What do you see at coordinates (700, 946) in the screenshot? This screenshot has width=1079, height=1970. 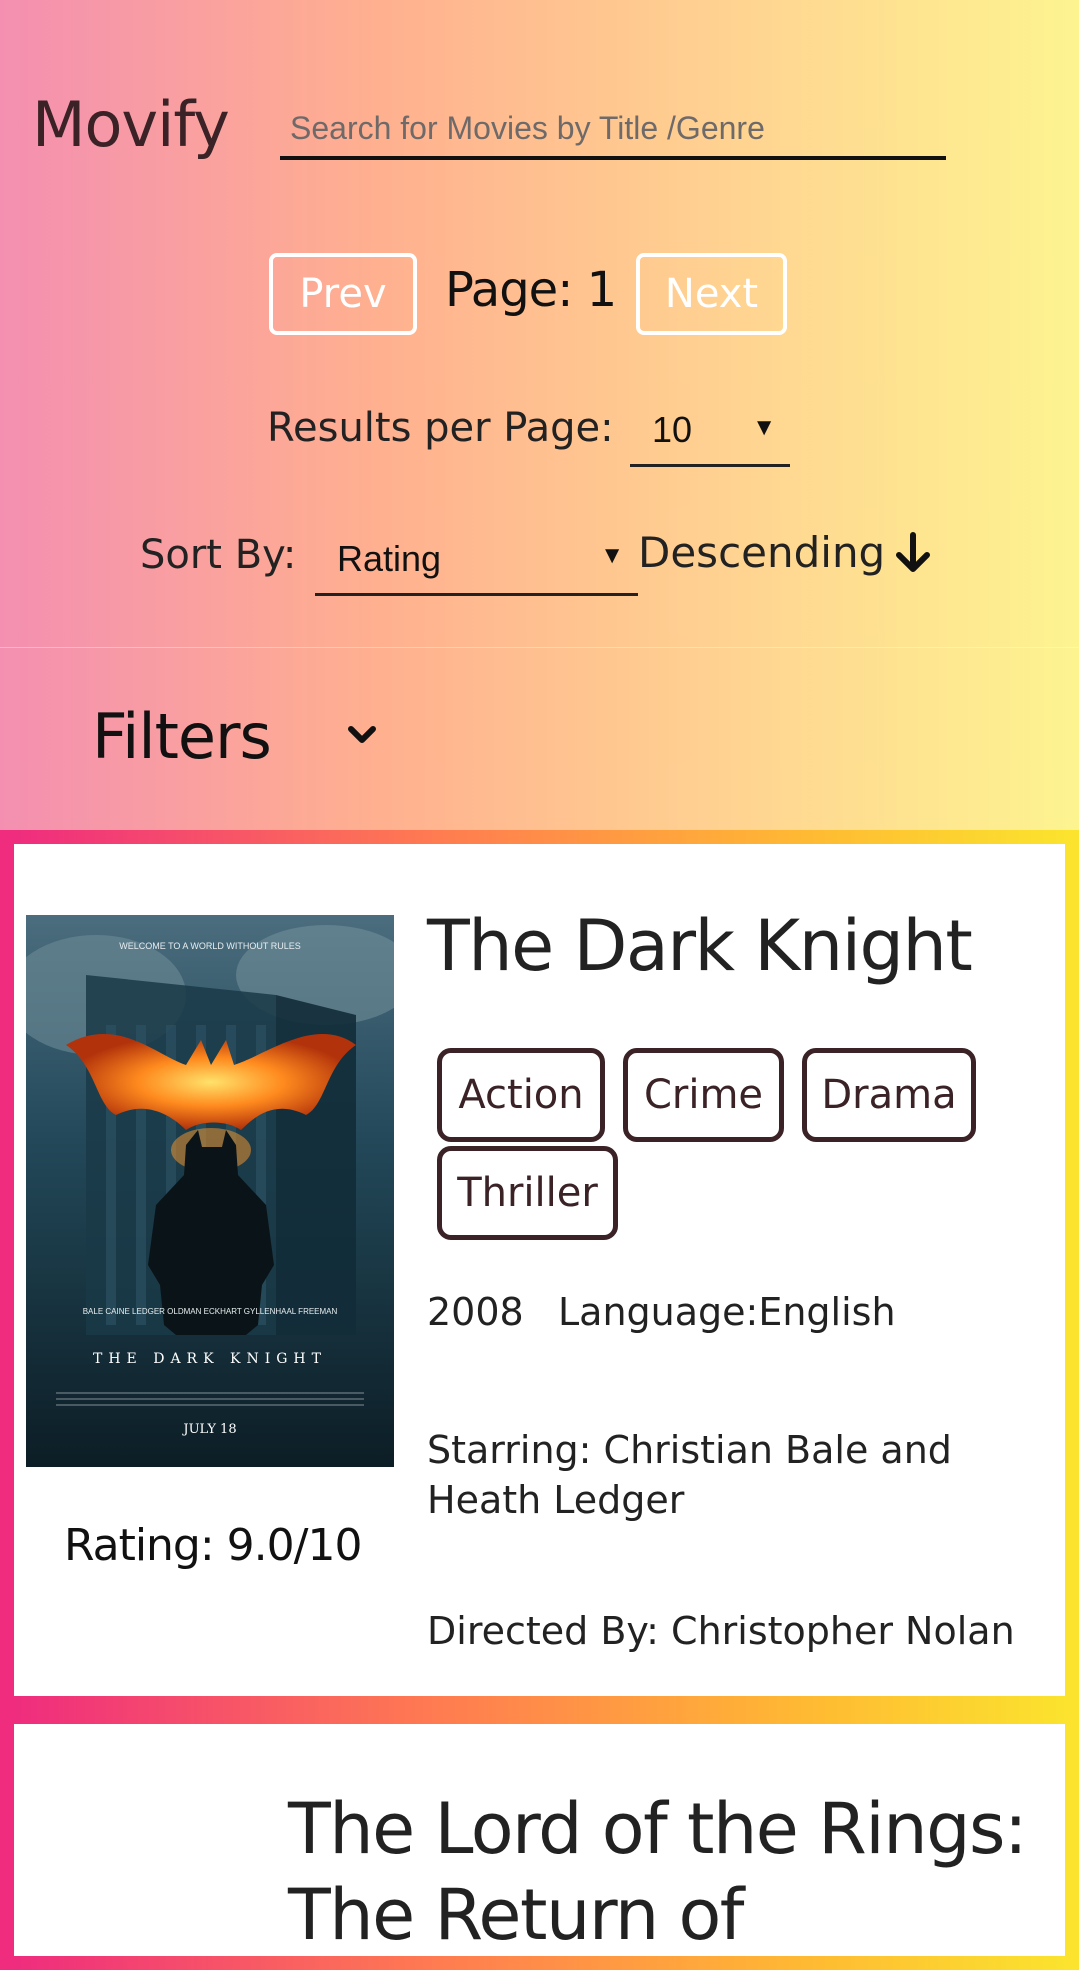 I see `movie-title: The Dark Knight` at bounding box center [700, 946].